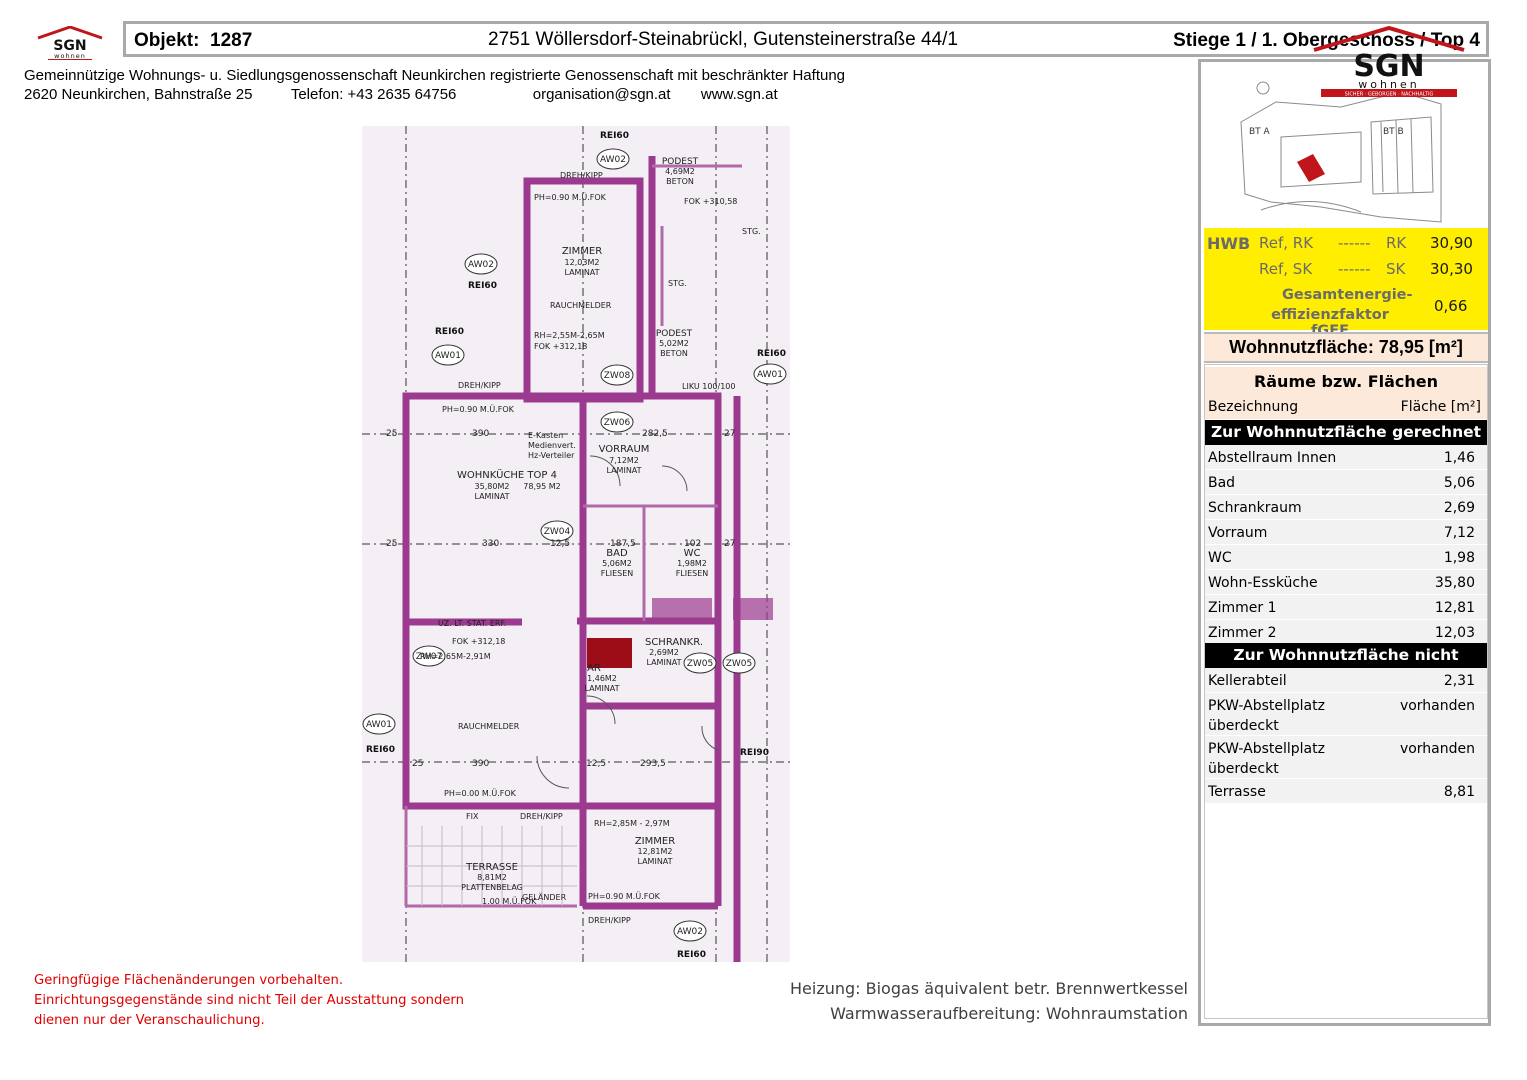 The height and width of the screenshot is (1080, 1527). I want to click on room-schrank-area: 2,69M2, so click(664, 652).